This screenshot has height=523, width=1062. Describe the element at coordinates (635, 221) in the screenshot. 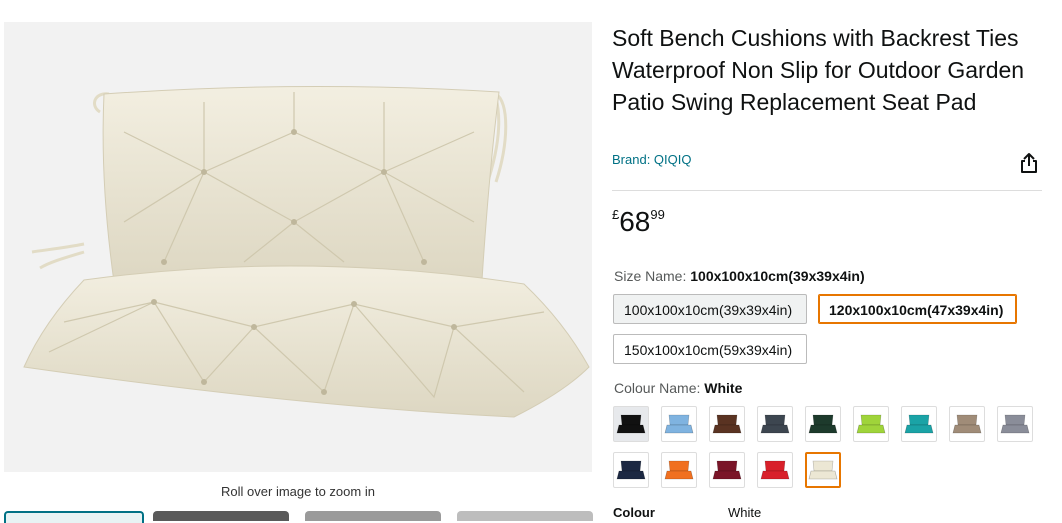

I see `price-whole: 68` at that location.